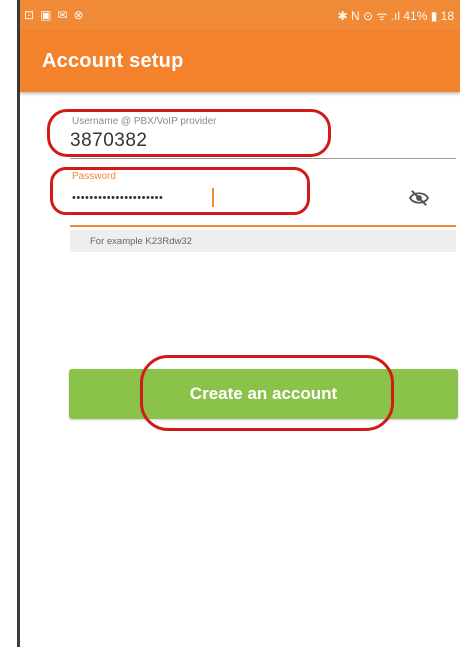 The height and width of the screenshot is (647, 460). What do you see at coordinates (263, 226) in the screenshot?
I see `password-underline` at bounding box center [263, 226].